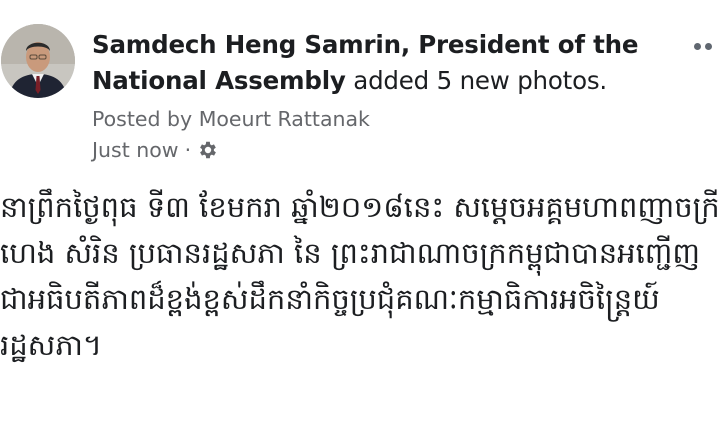 Image resolution: width=720 pixels, height=426 pixels. Describe the element at coordinates (135, 150) in the screenshot. I see `timestamp: Just now` at that location.